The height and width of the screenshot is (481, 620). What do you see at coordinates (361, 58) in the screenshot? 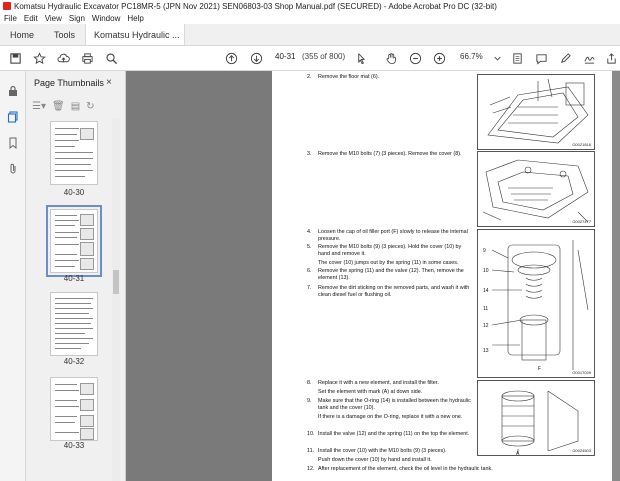
I see `select-arrow-icon` at bounding box center [361, 58].